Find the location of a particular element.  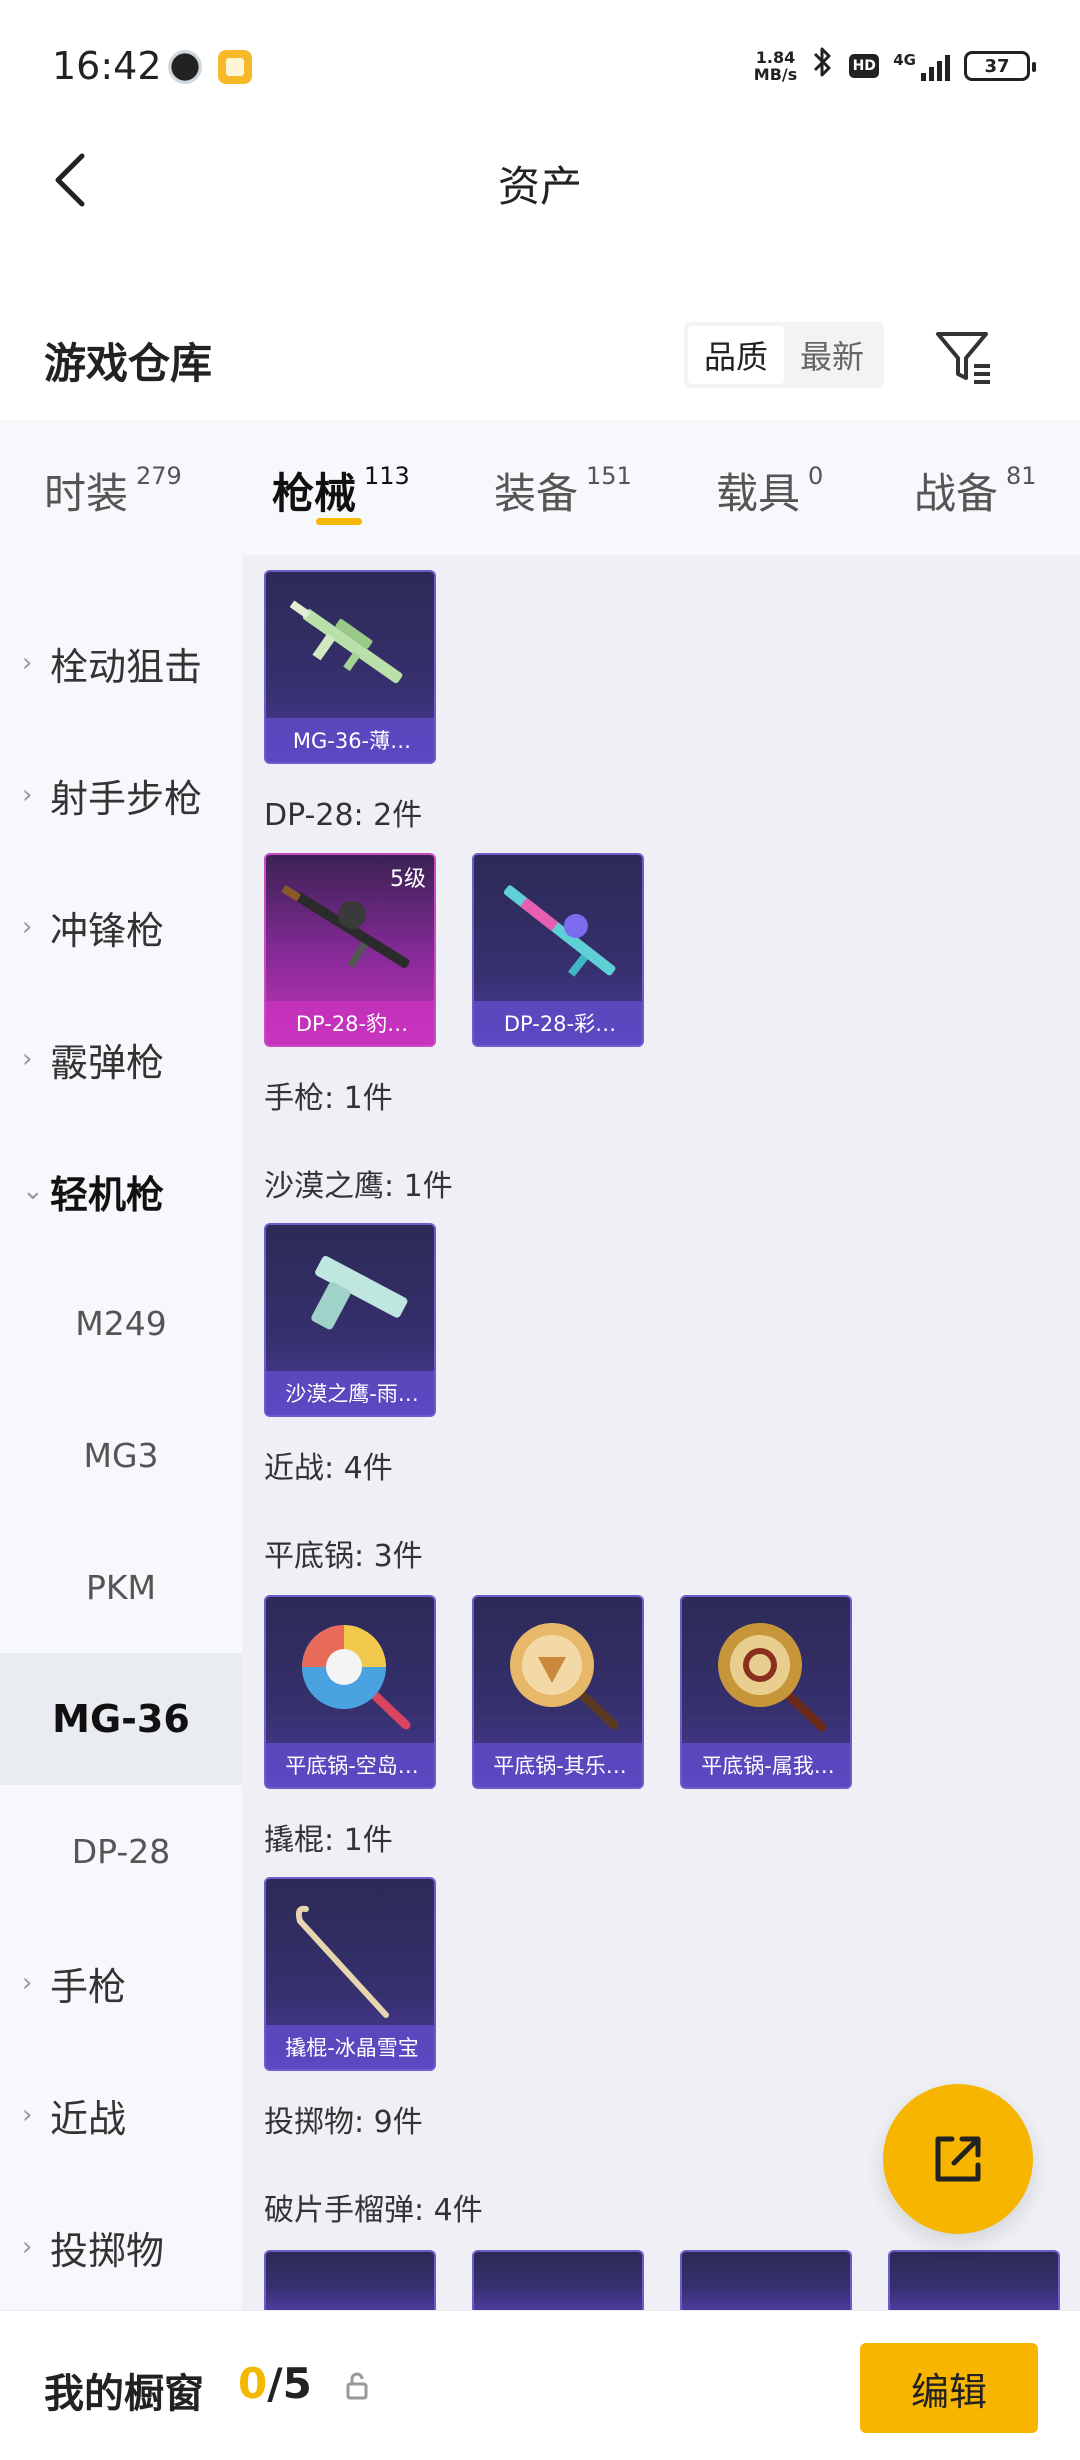

item-level-badge: 5级 is located at coordinates (408, 879).